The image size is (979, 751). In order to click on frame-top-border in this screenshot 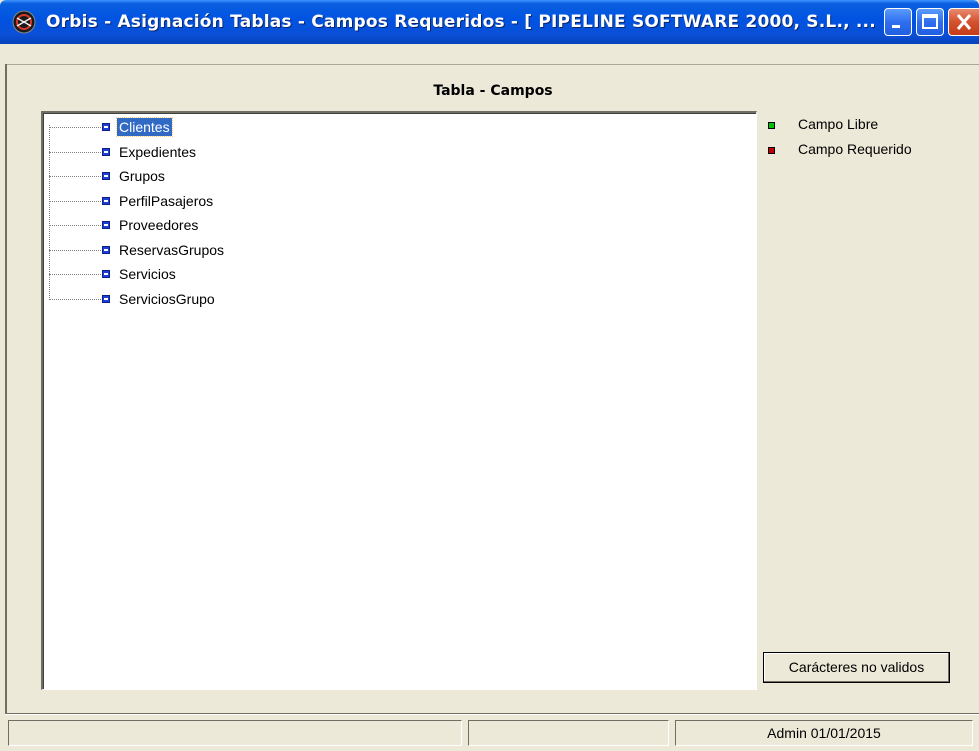, I will do `click(492, 64)`.